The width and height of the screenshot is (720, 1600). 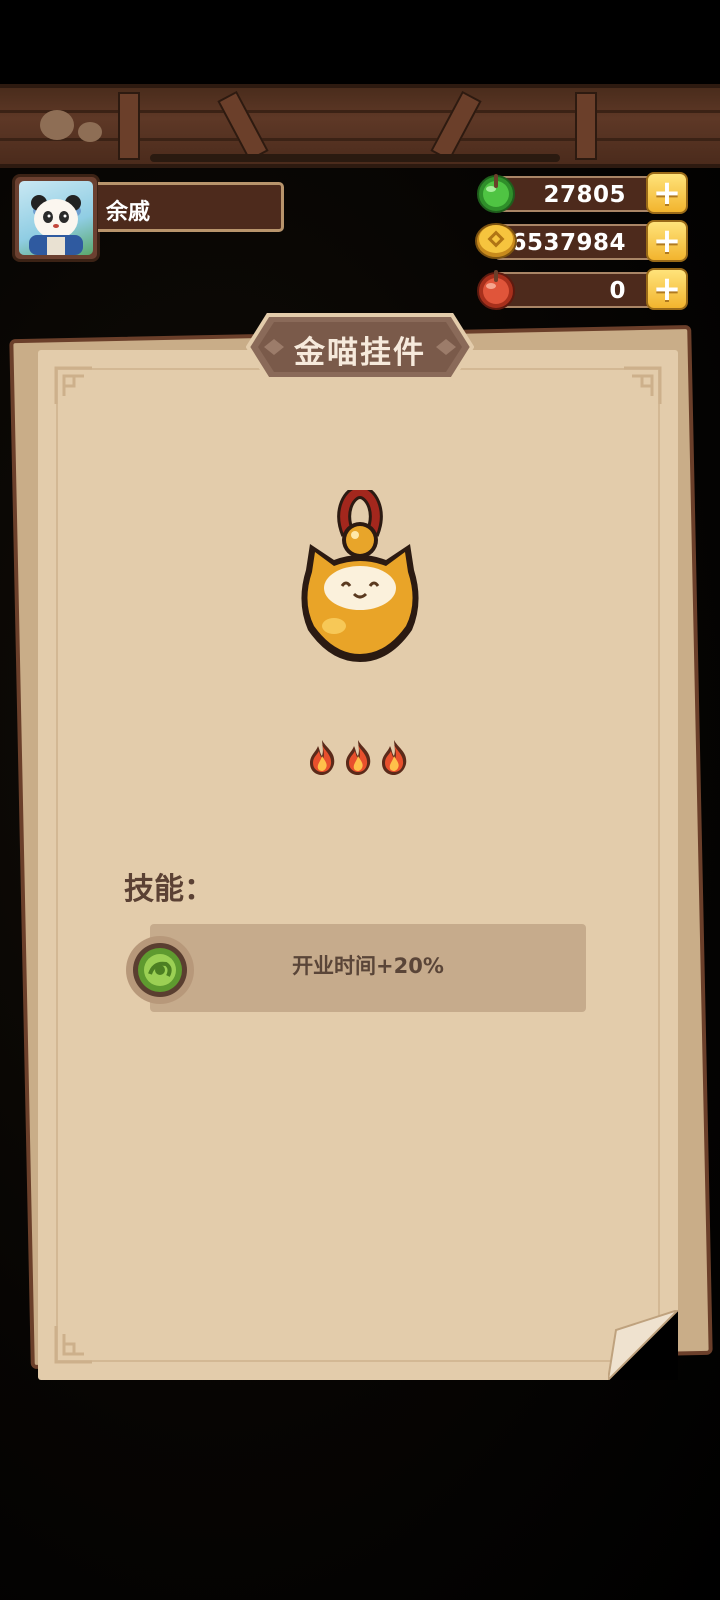 I want to click on panda-avatar-icon, so click(x=56, y=218).